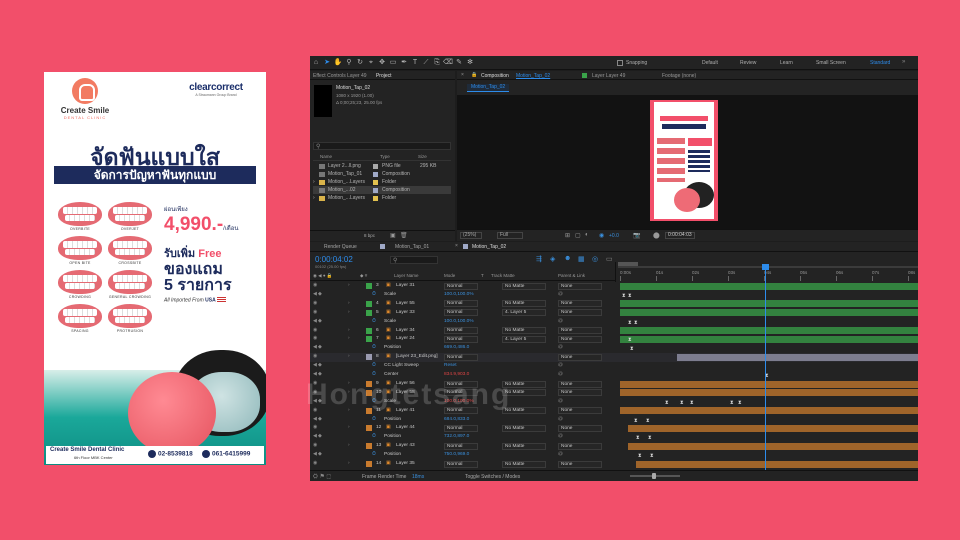 This screenshot has width=960, height=540. I want to click on timeline-layer-row: ◉ › 12 ▣ Layer 44 Normal No Matte None, so click(614, 428).